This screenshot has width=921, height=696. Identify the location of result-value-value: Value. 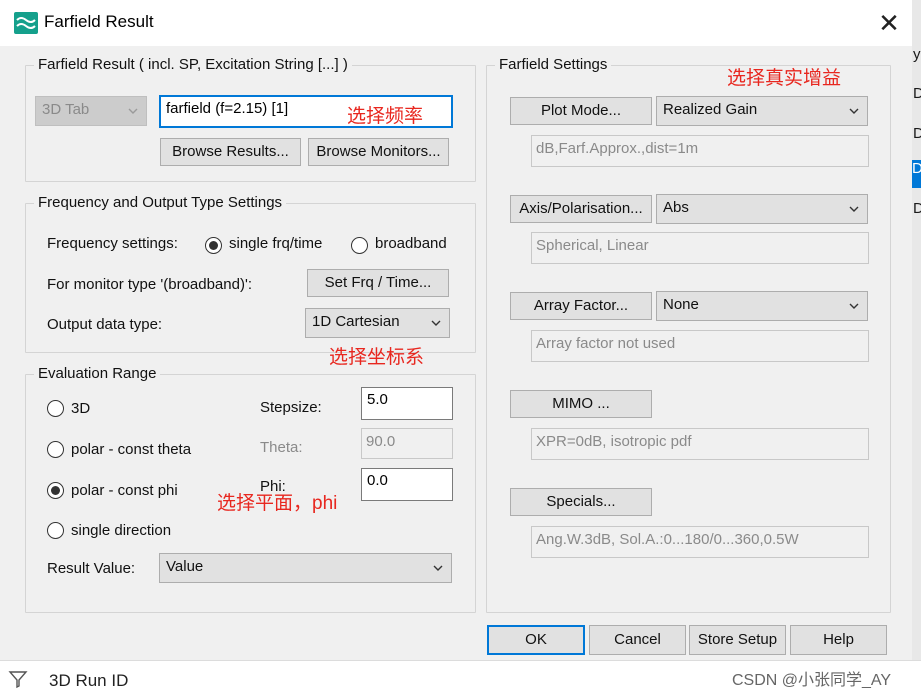
(185, 566).